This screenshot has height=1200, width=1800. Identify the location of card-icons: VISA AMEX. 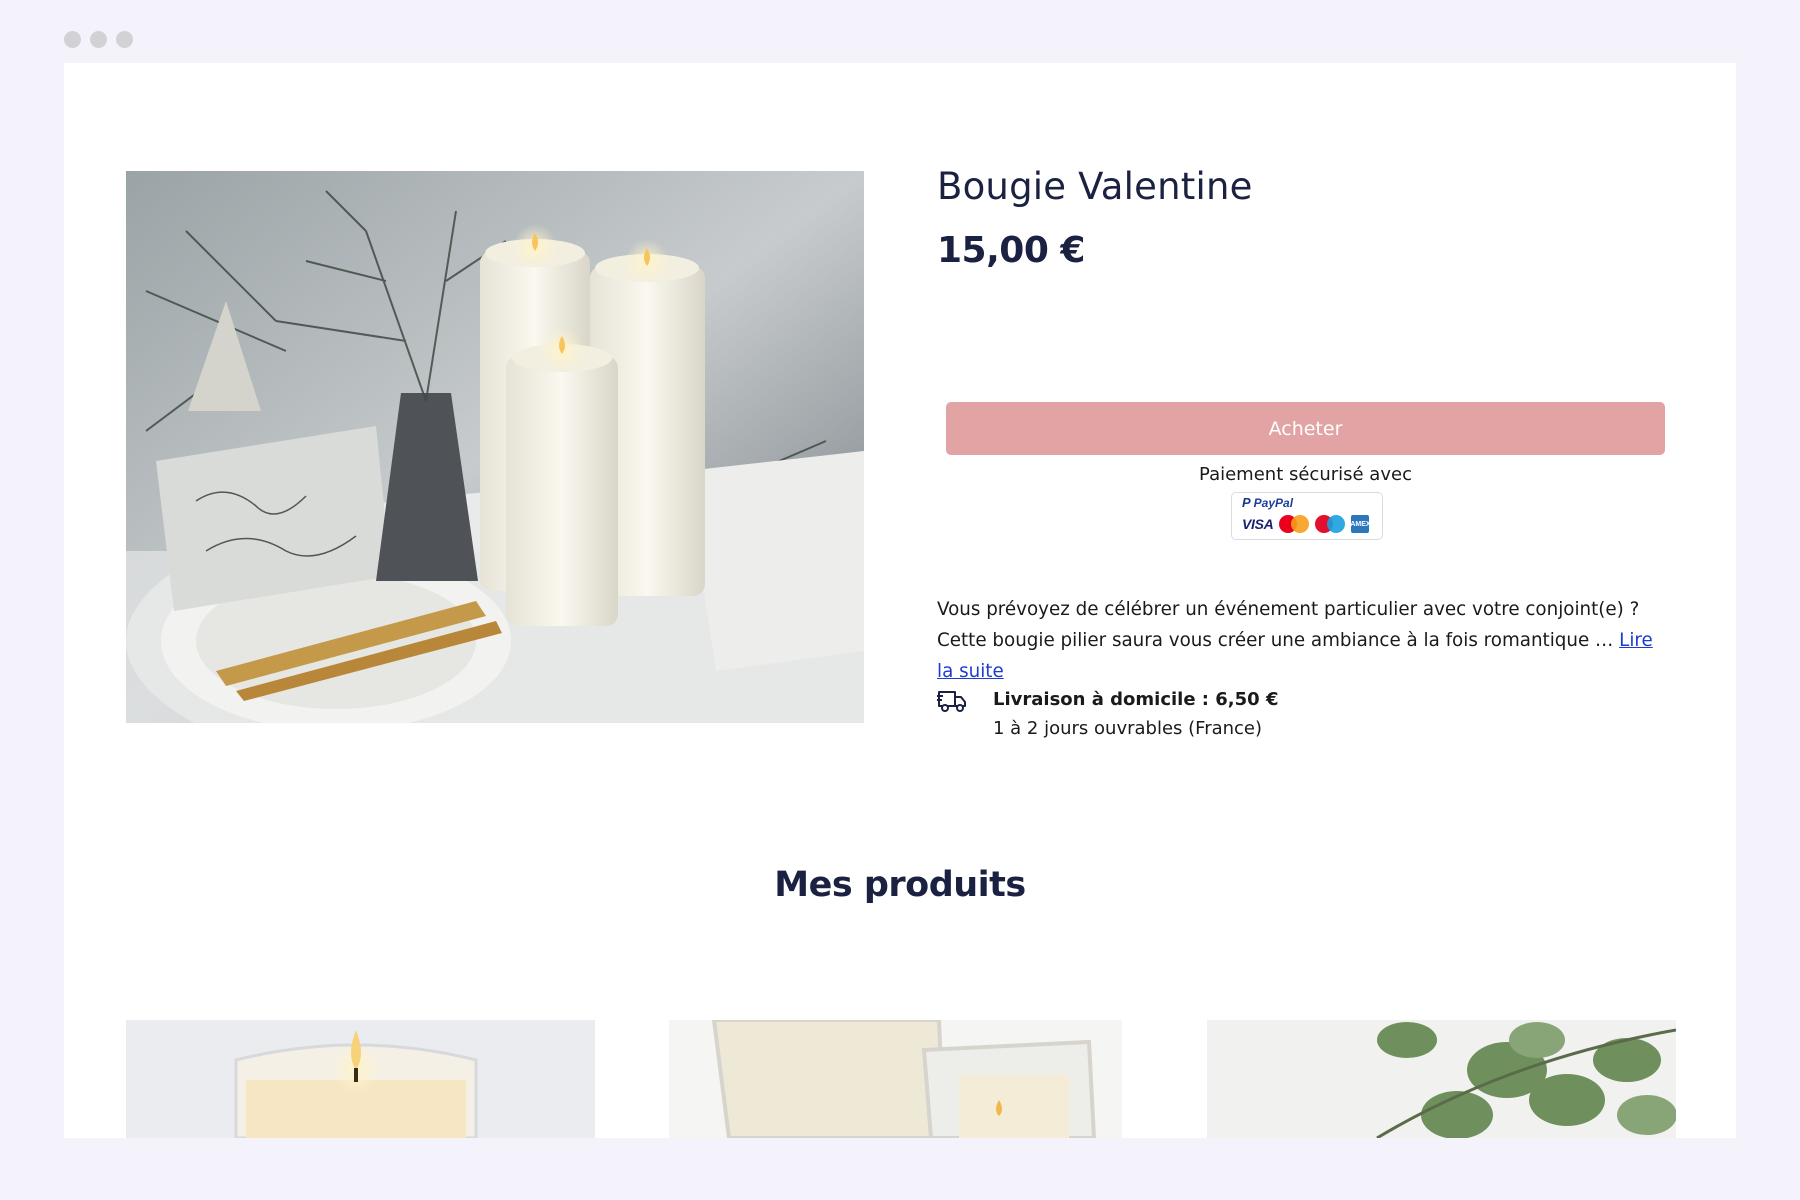
(1306, 524).